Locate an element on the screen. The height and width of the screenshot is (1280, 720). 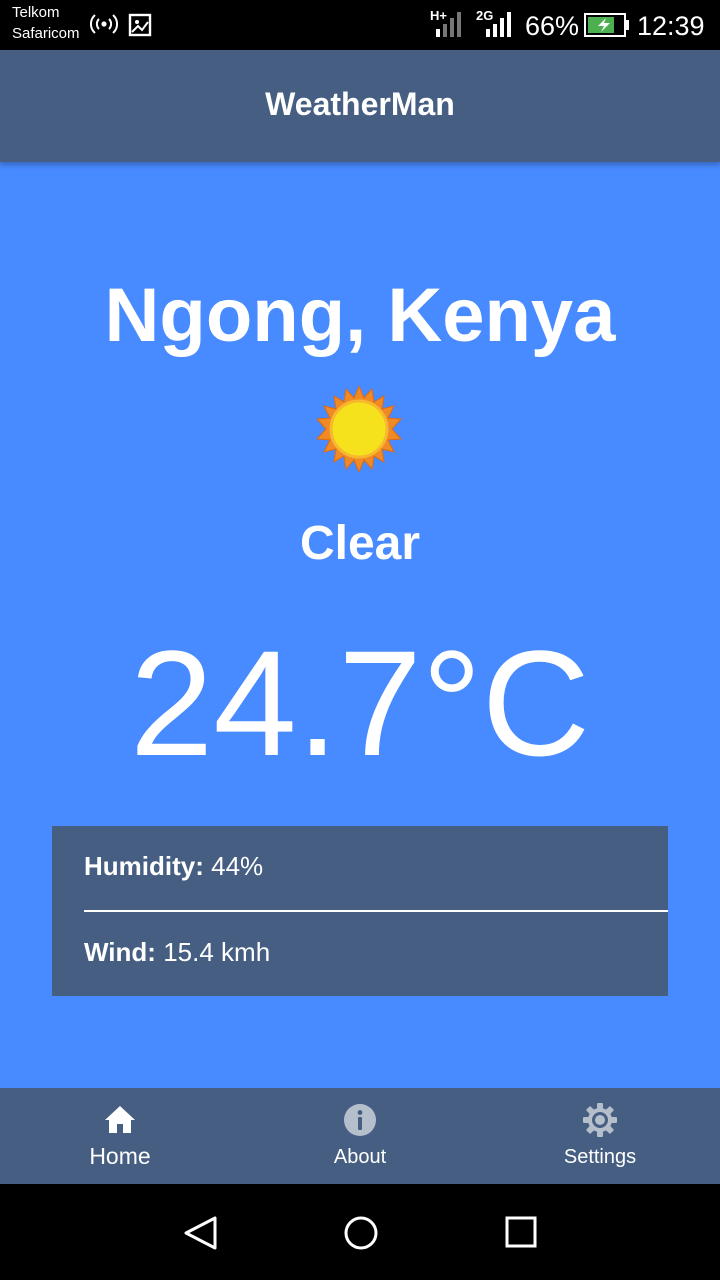
signal-2g-icon: 2G is located at coordinates (493, 22).